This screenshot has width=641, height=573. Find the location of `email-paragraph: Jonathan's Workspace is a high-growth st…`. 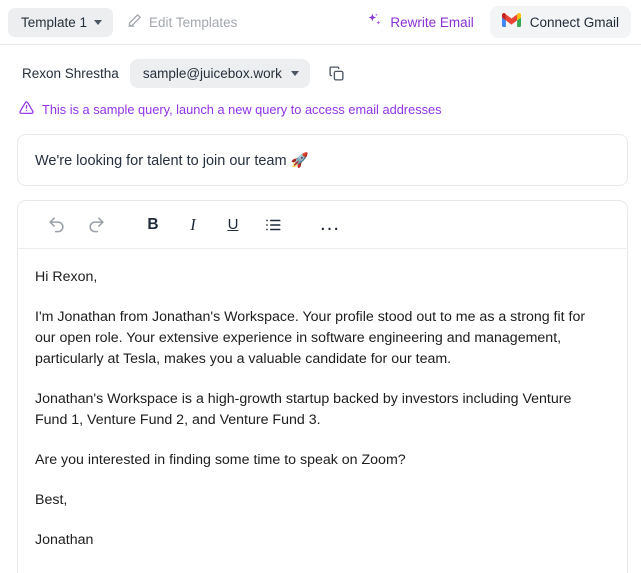

email-paragraph: Jonathan's Workspace is a high-growth st… is located at coordinates (303, 409).